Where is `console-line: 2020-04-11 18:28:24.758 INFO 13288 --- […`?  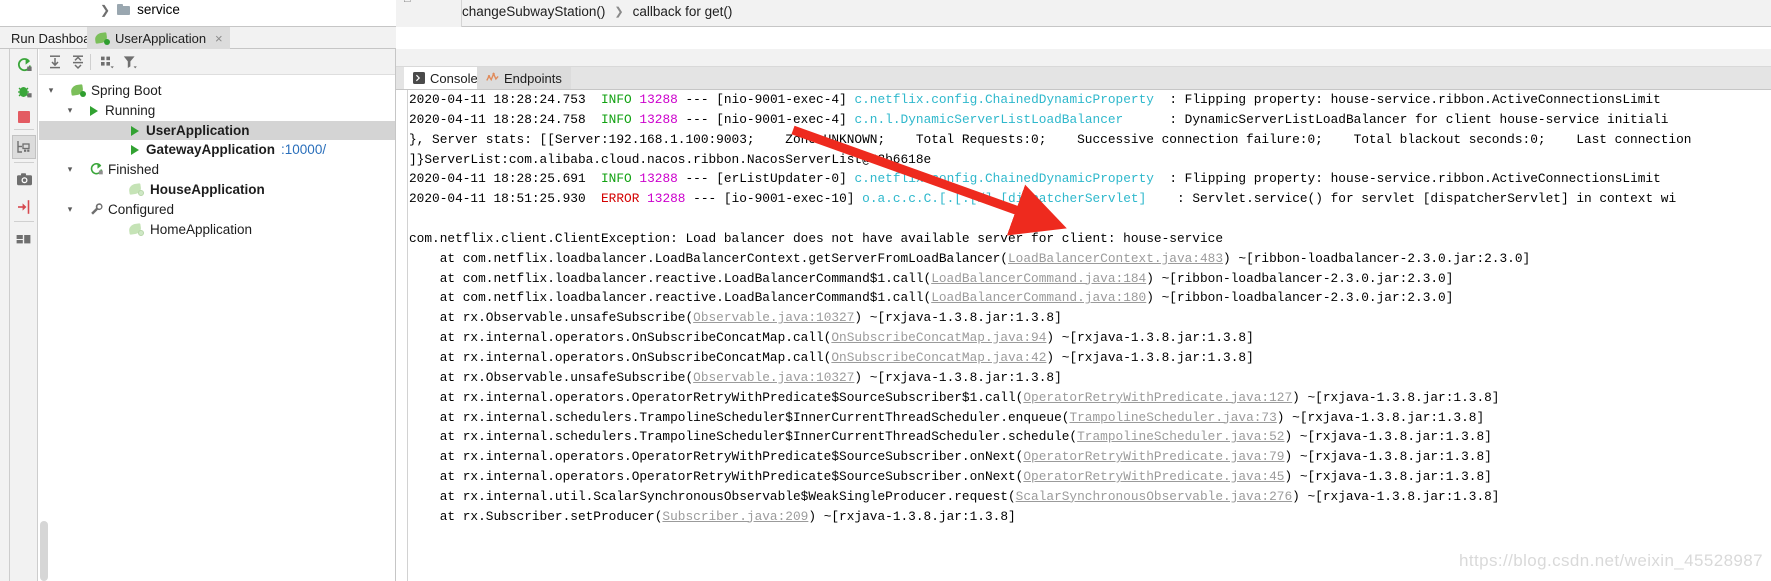 console-line: 2020-04-11 18:28:24.758 INFO 13288 --- [… is located at coordinates (1039, 119).